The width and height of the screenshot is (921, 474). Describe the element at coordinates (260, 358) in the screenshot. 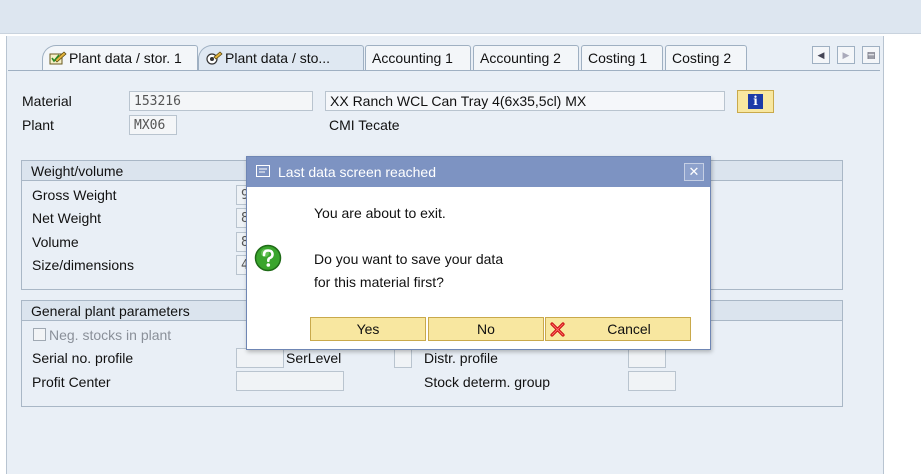

I see `serial-profile-field` at that location.